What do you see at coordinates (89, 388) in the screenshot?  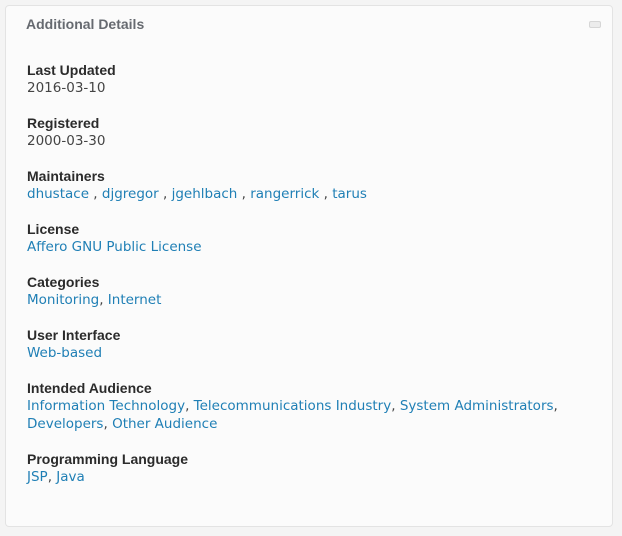 I see `field-label: Intended Audience` at bounding box center [89, 388].